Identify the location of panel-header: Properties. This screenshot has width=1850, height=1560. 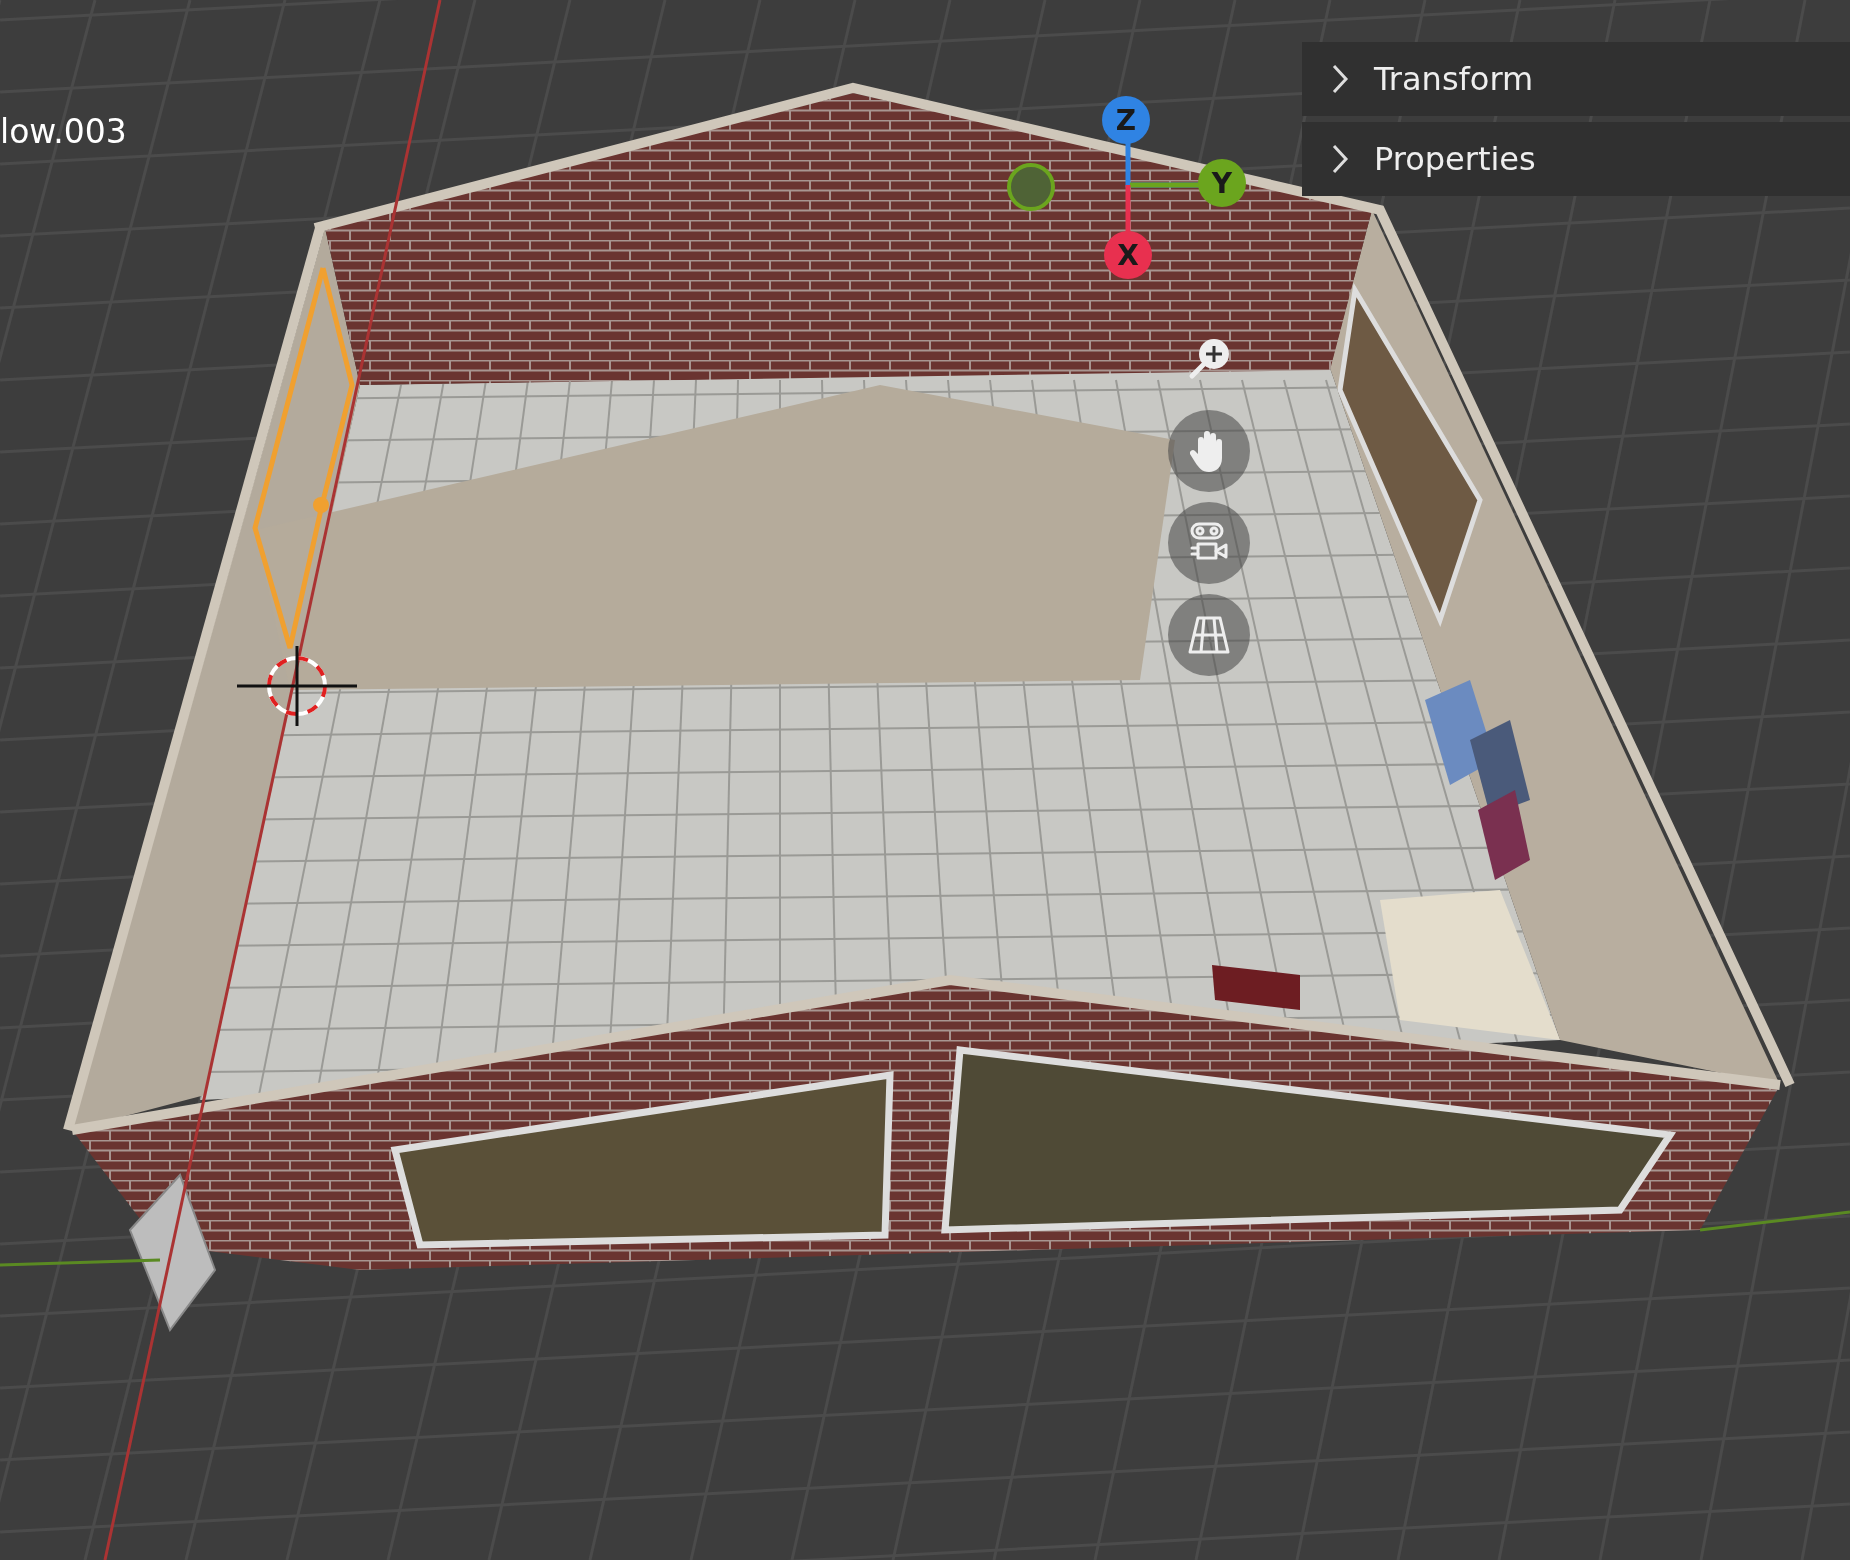
(1576, 159).